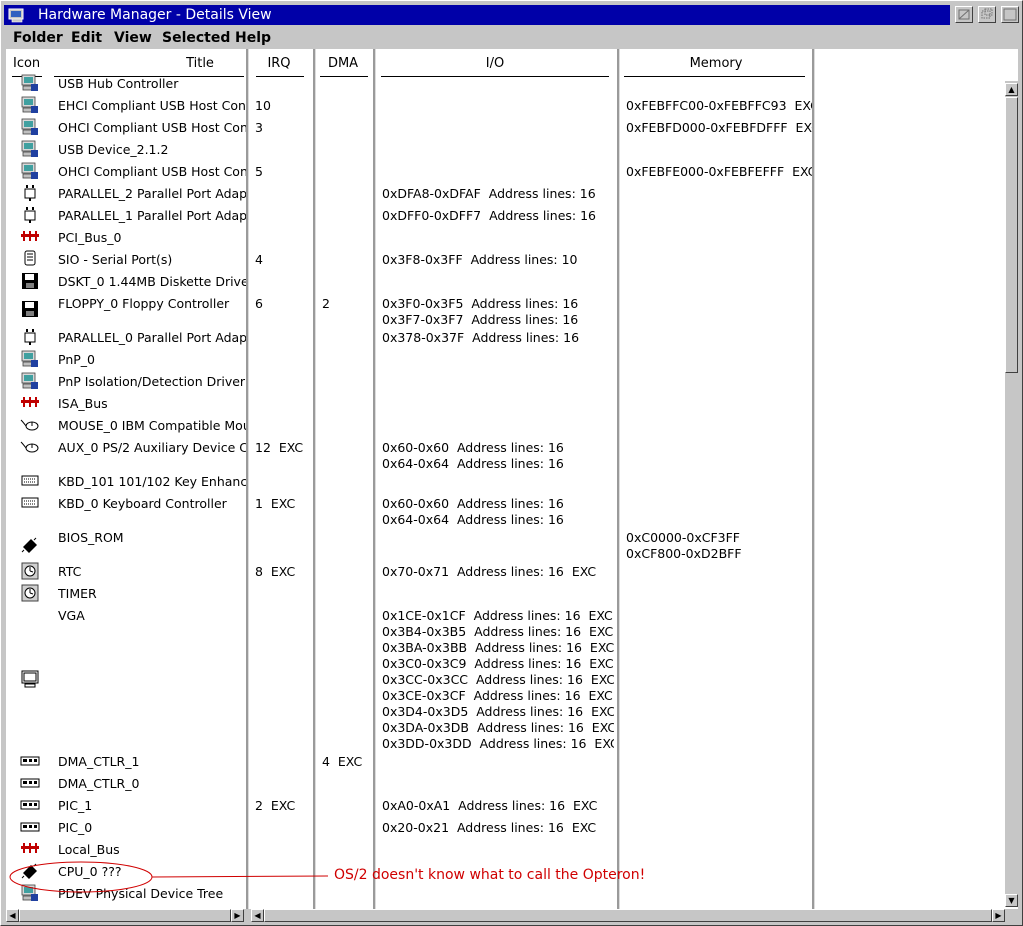 The image size is (1023, 926). Describe the element at coordinates (489, 571) in the screenshot. I see `io-value: 0x70-0x71 Address lines: 16 EXC` at that location.